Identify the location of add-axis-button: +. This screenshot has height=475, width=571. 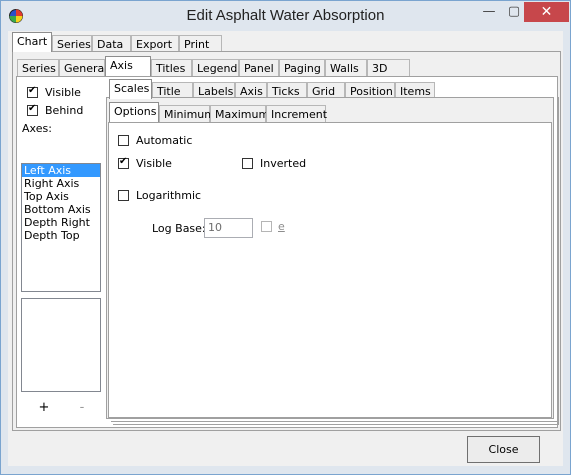
(44, 408).